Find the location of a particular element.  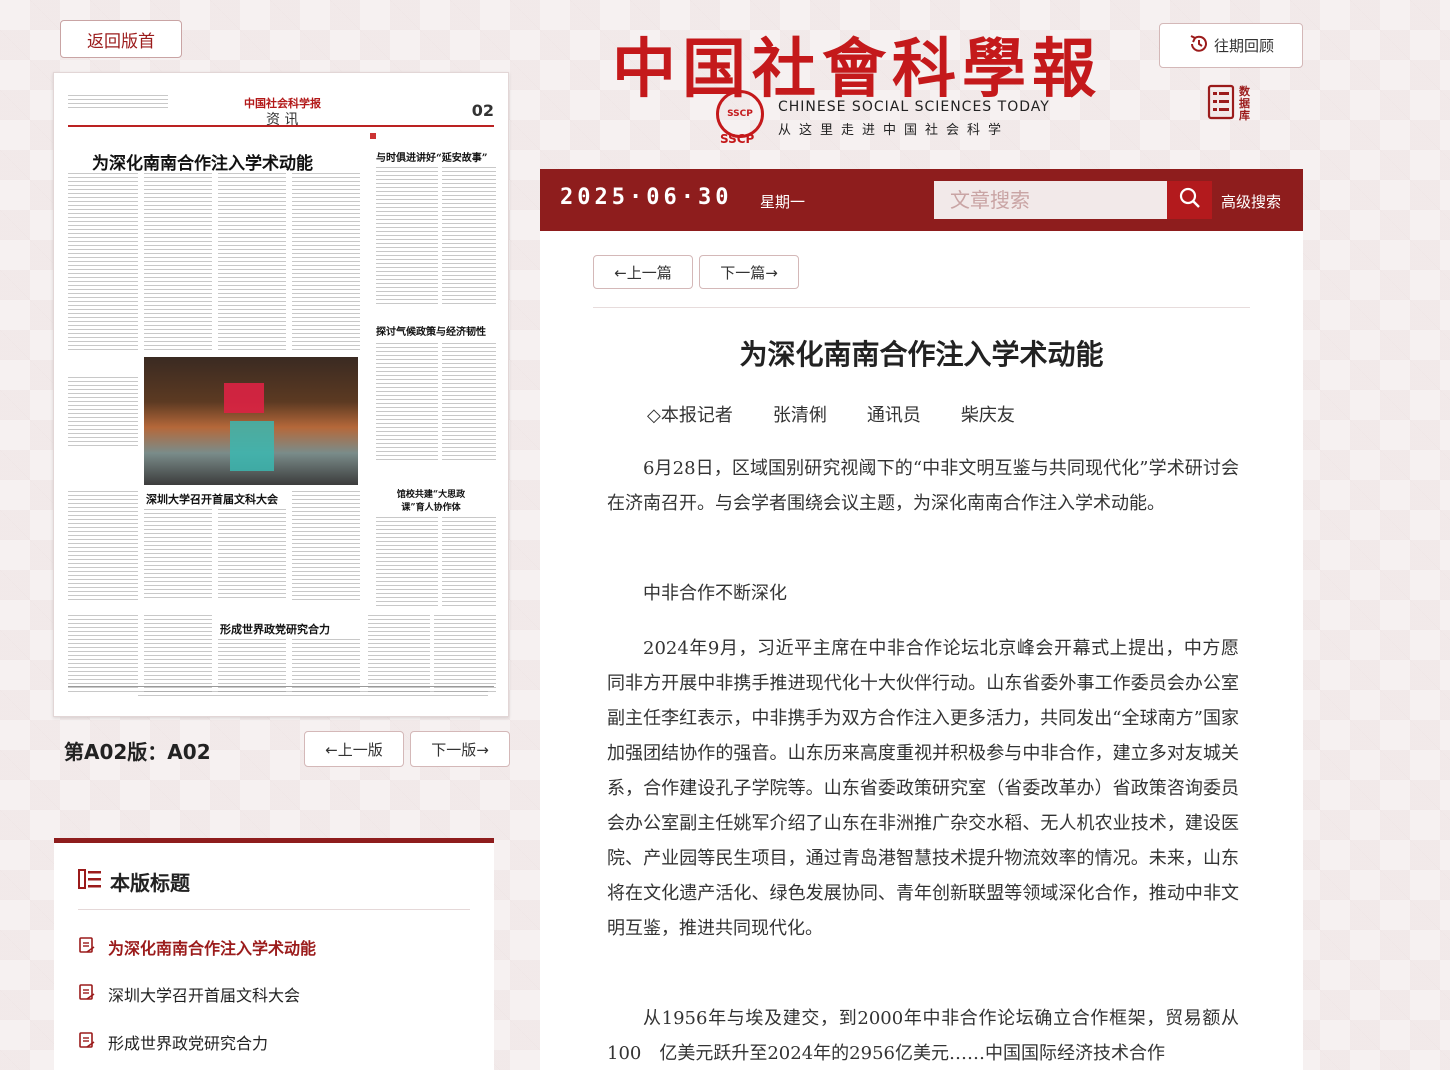

database-label: 数据库 is located at coordinates (1244, 103).